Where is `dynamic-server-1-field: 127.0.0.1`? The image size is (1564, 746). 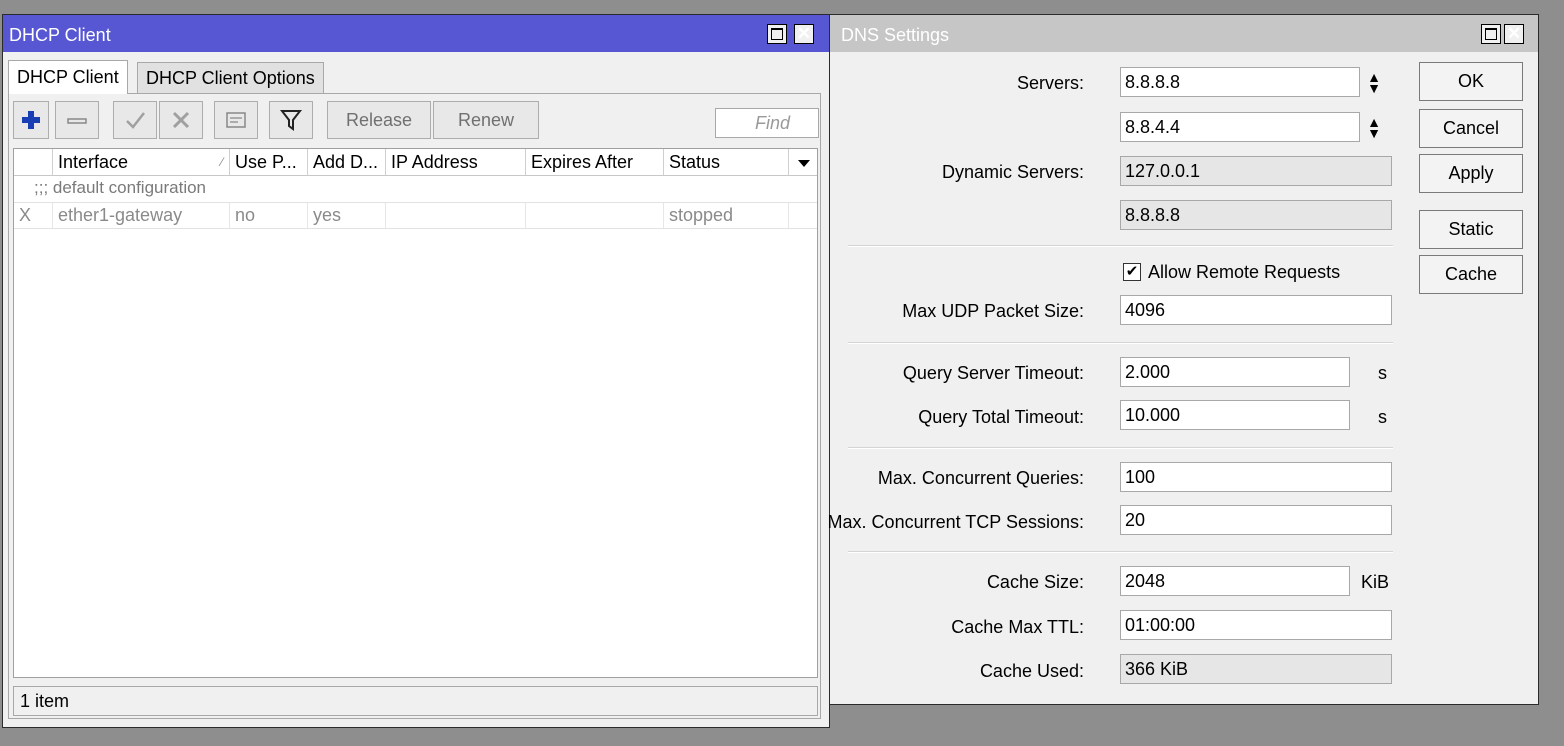
dynamic-server-1-field: 127.0.0.1 is located at coordinates (1256, 171).